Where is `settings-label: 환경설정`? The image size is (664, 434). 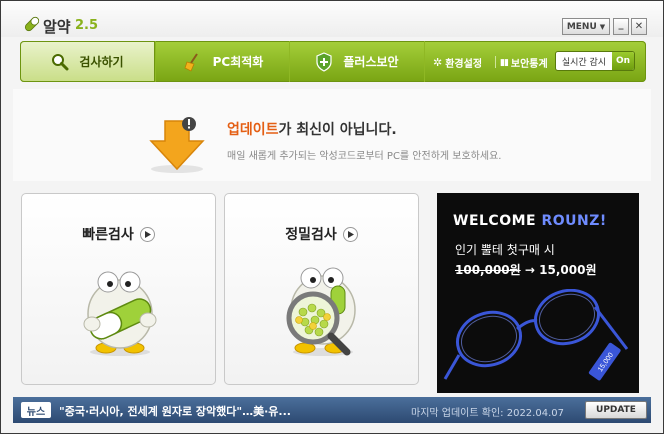 settings-label: 환경설정 is located at coordinates (464, 64).